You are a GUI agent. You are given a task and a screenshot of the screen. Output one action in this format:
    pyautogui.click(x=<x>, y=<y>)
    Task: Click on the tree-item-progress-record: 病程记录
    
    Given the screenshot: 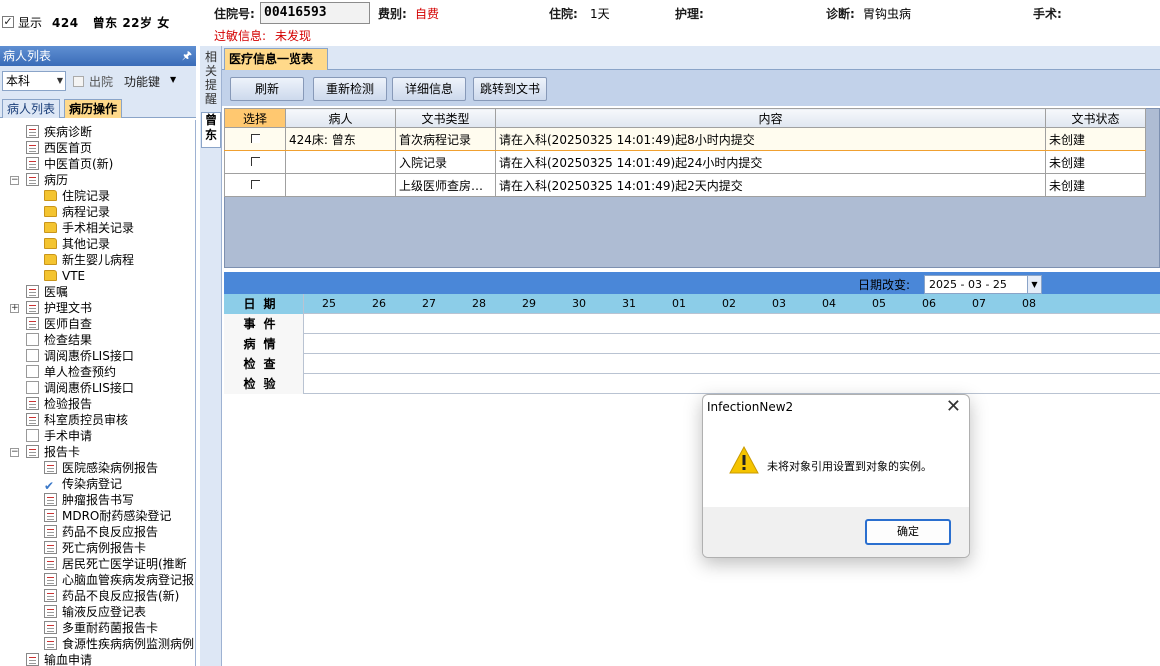 What is the action you would take?
    pyautogui.click(x=97, y=212)
    